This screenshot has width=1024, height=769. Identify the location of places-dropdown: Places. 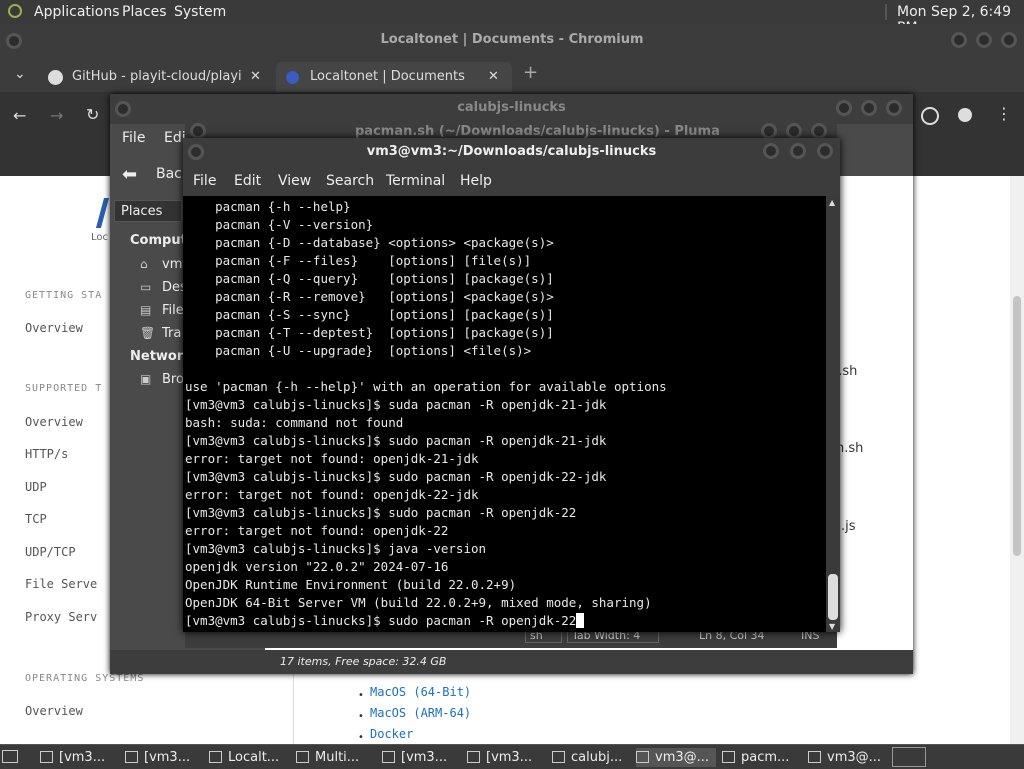
(148, 211).